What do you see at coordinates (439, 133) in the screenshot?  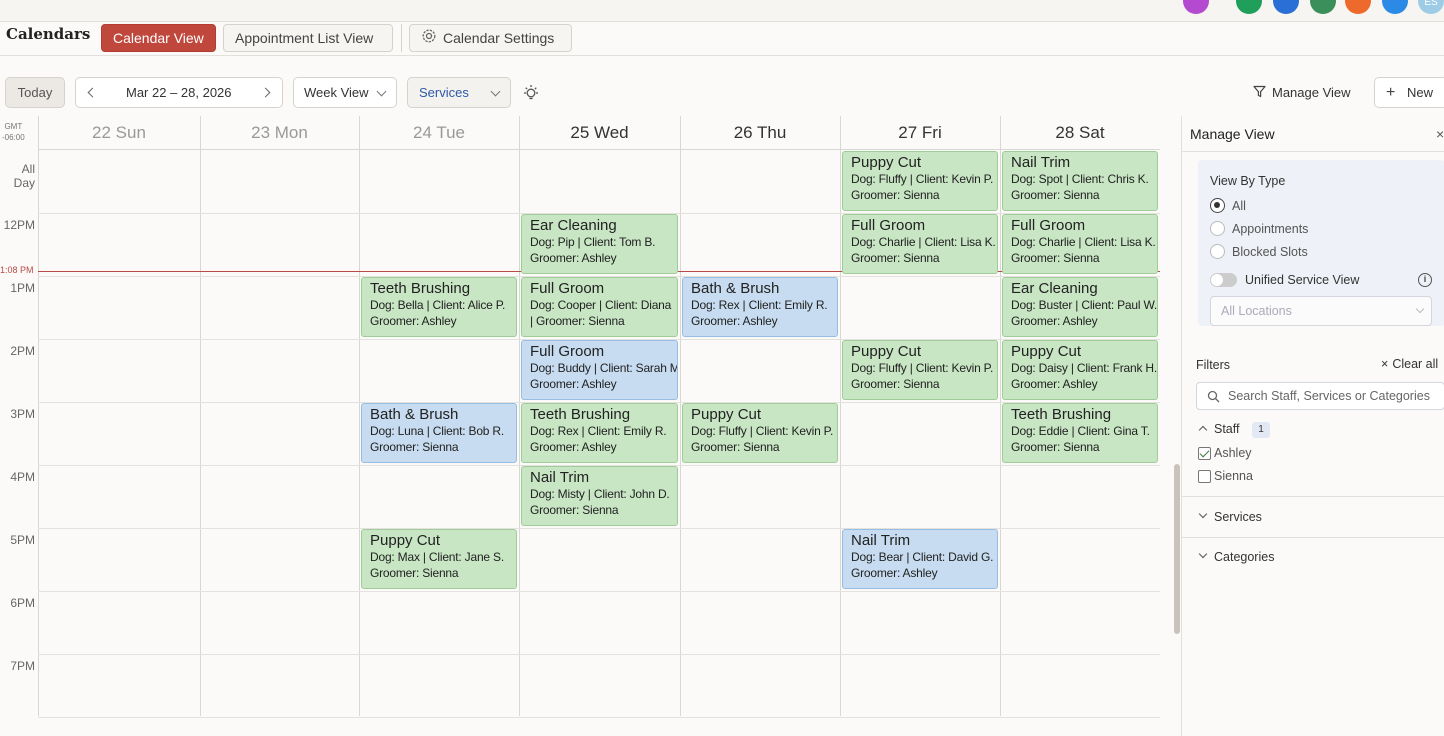 I see `day-header: 24 Tue` at bounding box center [439, 133].